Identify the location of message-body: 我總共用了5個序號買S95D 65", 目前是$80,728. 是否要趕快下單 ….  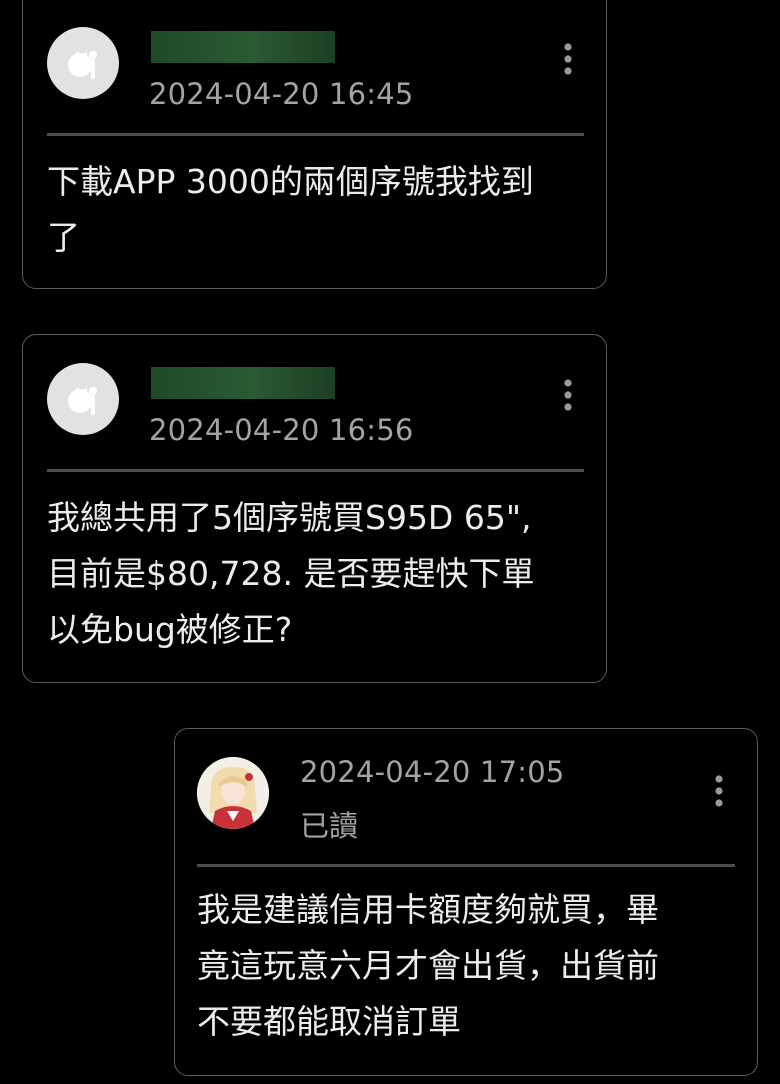
(290, 574).